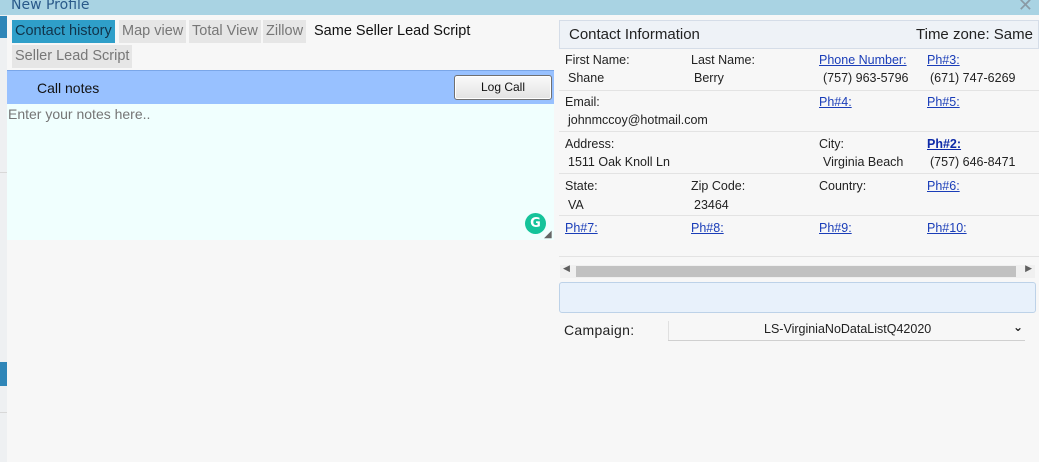  Describe the element at coordinates (947, 228) in the screenshot. I see `ph10-link: Ph#10:` at that location.